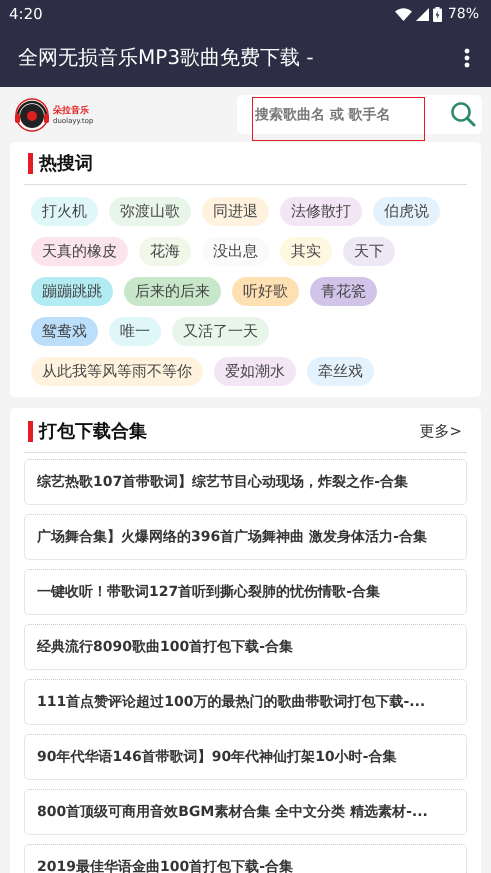 Image resolution: width=491 pixels, height=873 pixels. I want to click on section-title: 热搜词, so click(66, 163).